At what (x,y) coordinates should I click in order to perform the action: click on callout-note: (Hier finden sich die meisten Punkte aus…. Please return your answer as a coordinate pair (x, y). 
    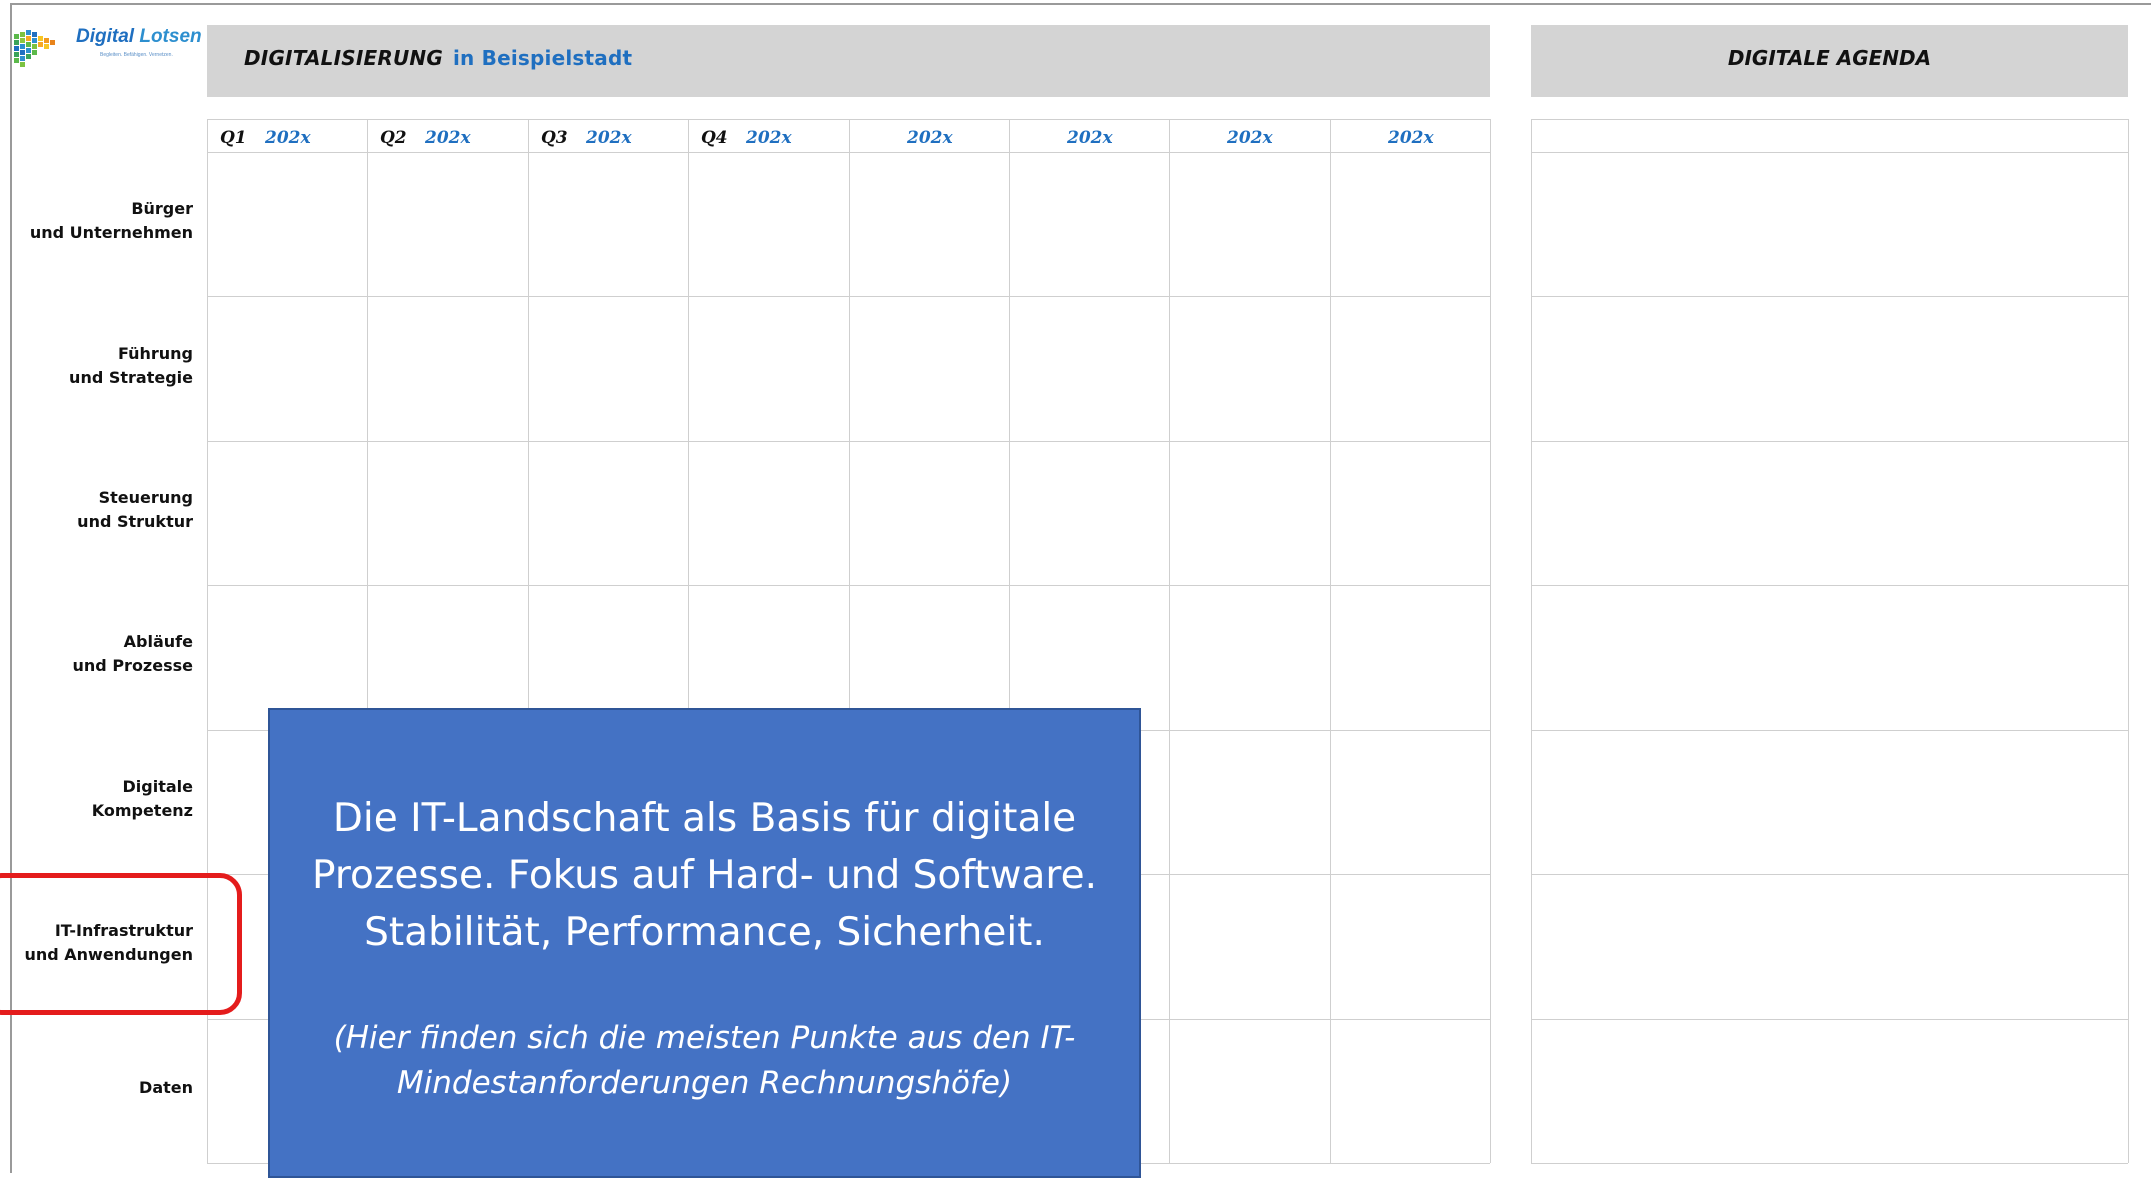
    Looking at the image, I should click on (704, 1061).